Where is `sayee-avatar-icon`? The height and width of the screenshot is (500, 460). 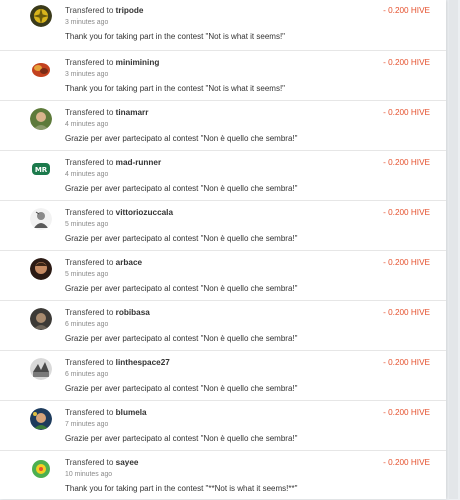
sayee-avatar-icon is located at coordinates (41, 469).